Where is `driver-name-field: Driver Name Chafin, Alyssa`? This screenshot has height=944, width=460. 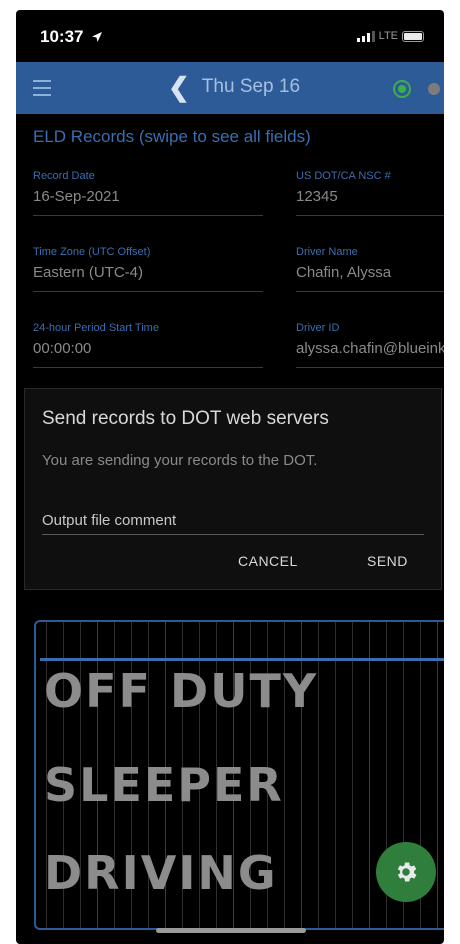
driver-name-field: Driver Name Chafin, Alyssa is located at coordinates (370, 269).